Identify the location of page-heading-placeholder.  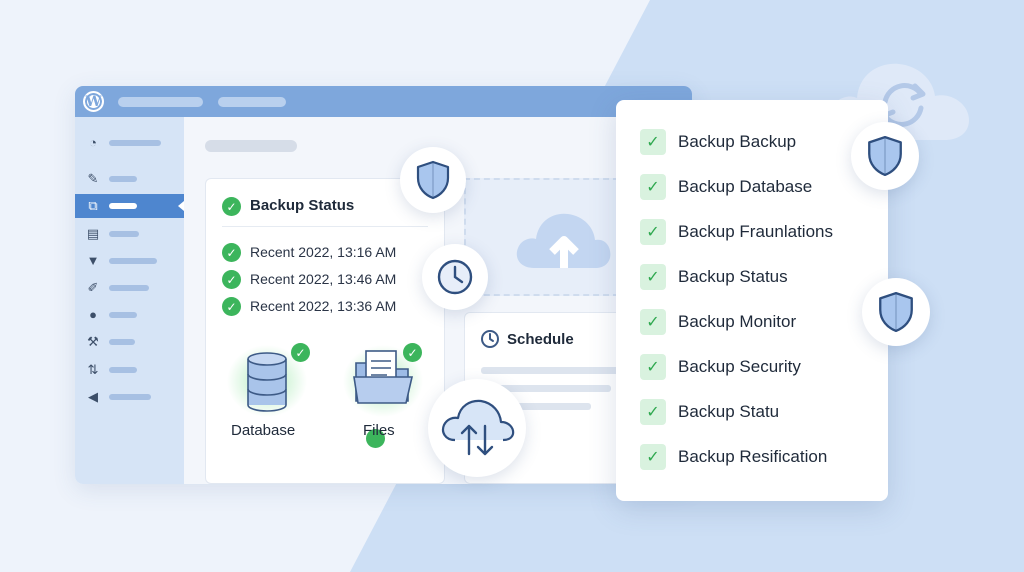
(251, 146).